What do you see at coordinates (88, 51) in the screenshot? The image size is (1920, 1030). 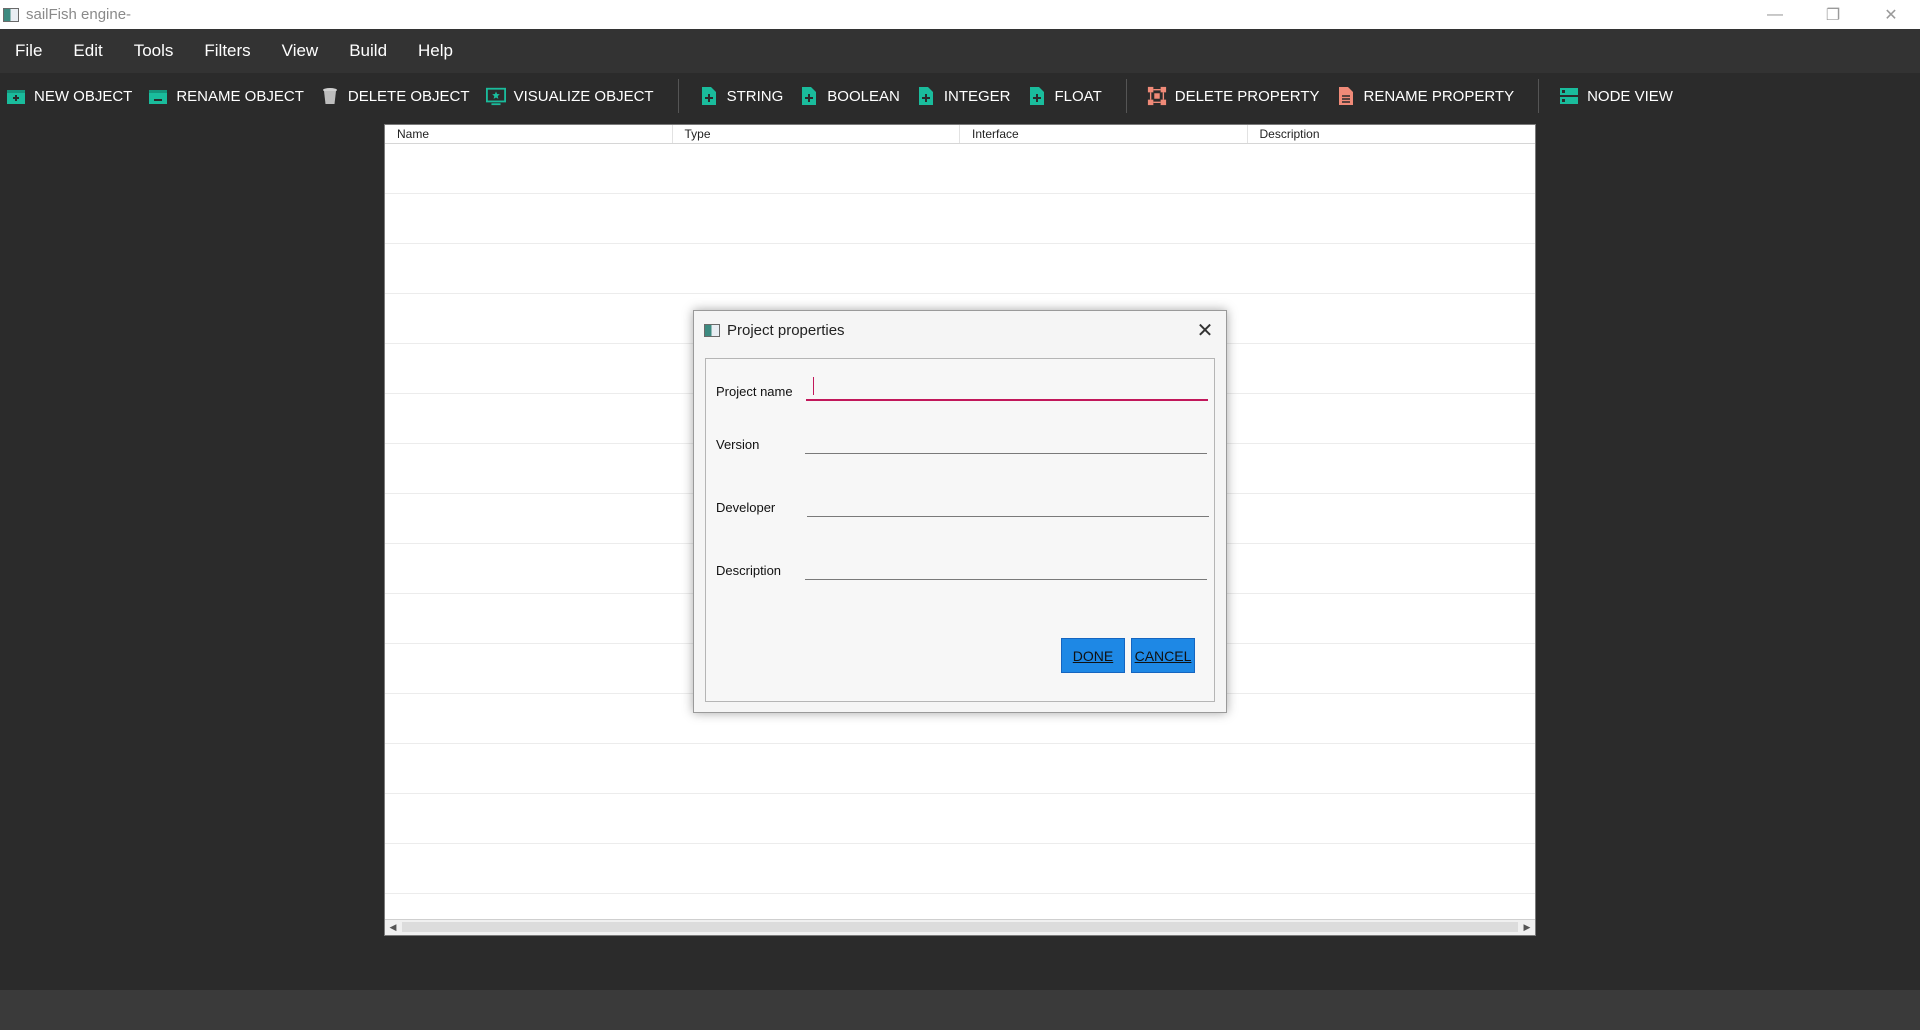 I see `menu-edit: Edit` at bounding box center [88, 51].